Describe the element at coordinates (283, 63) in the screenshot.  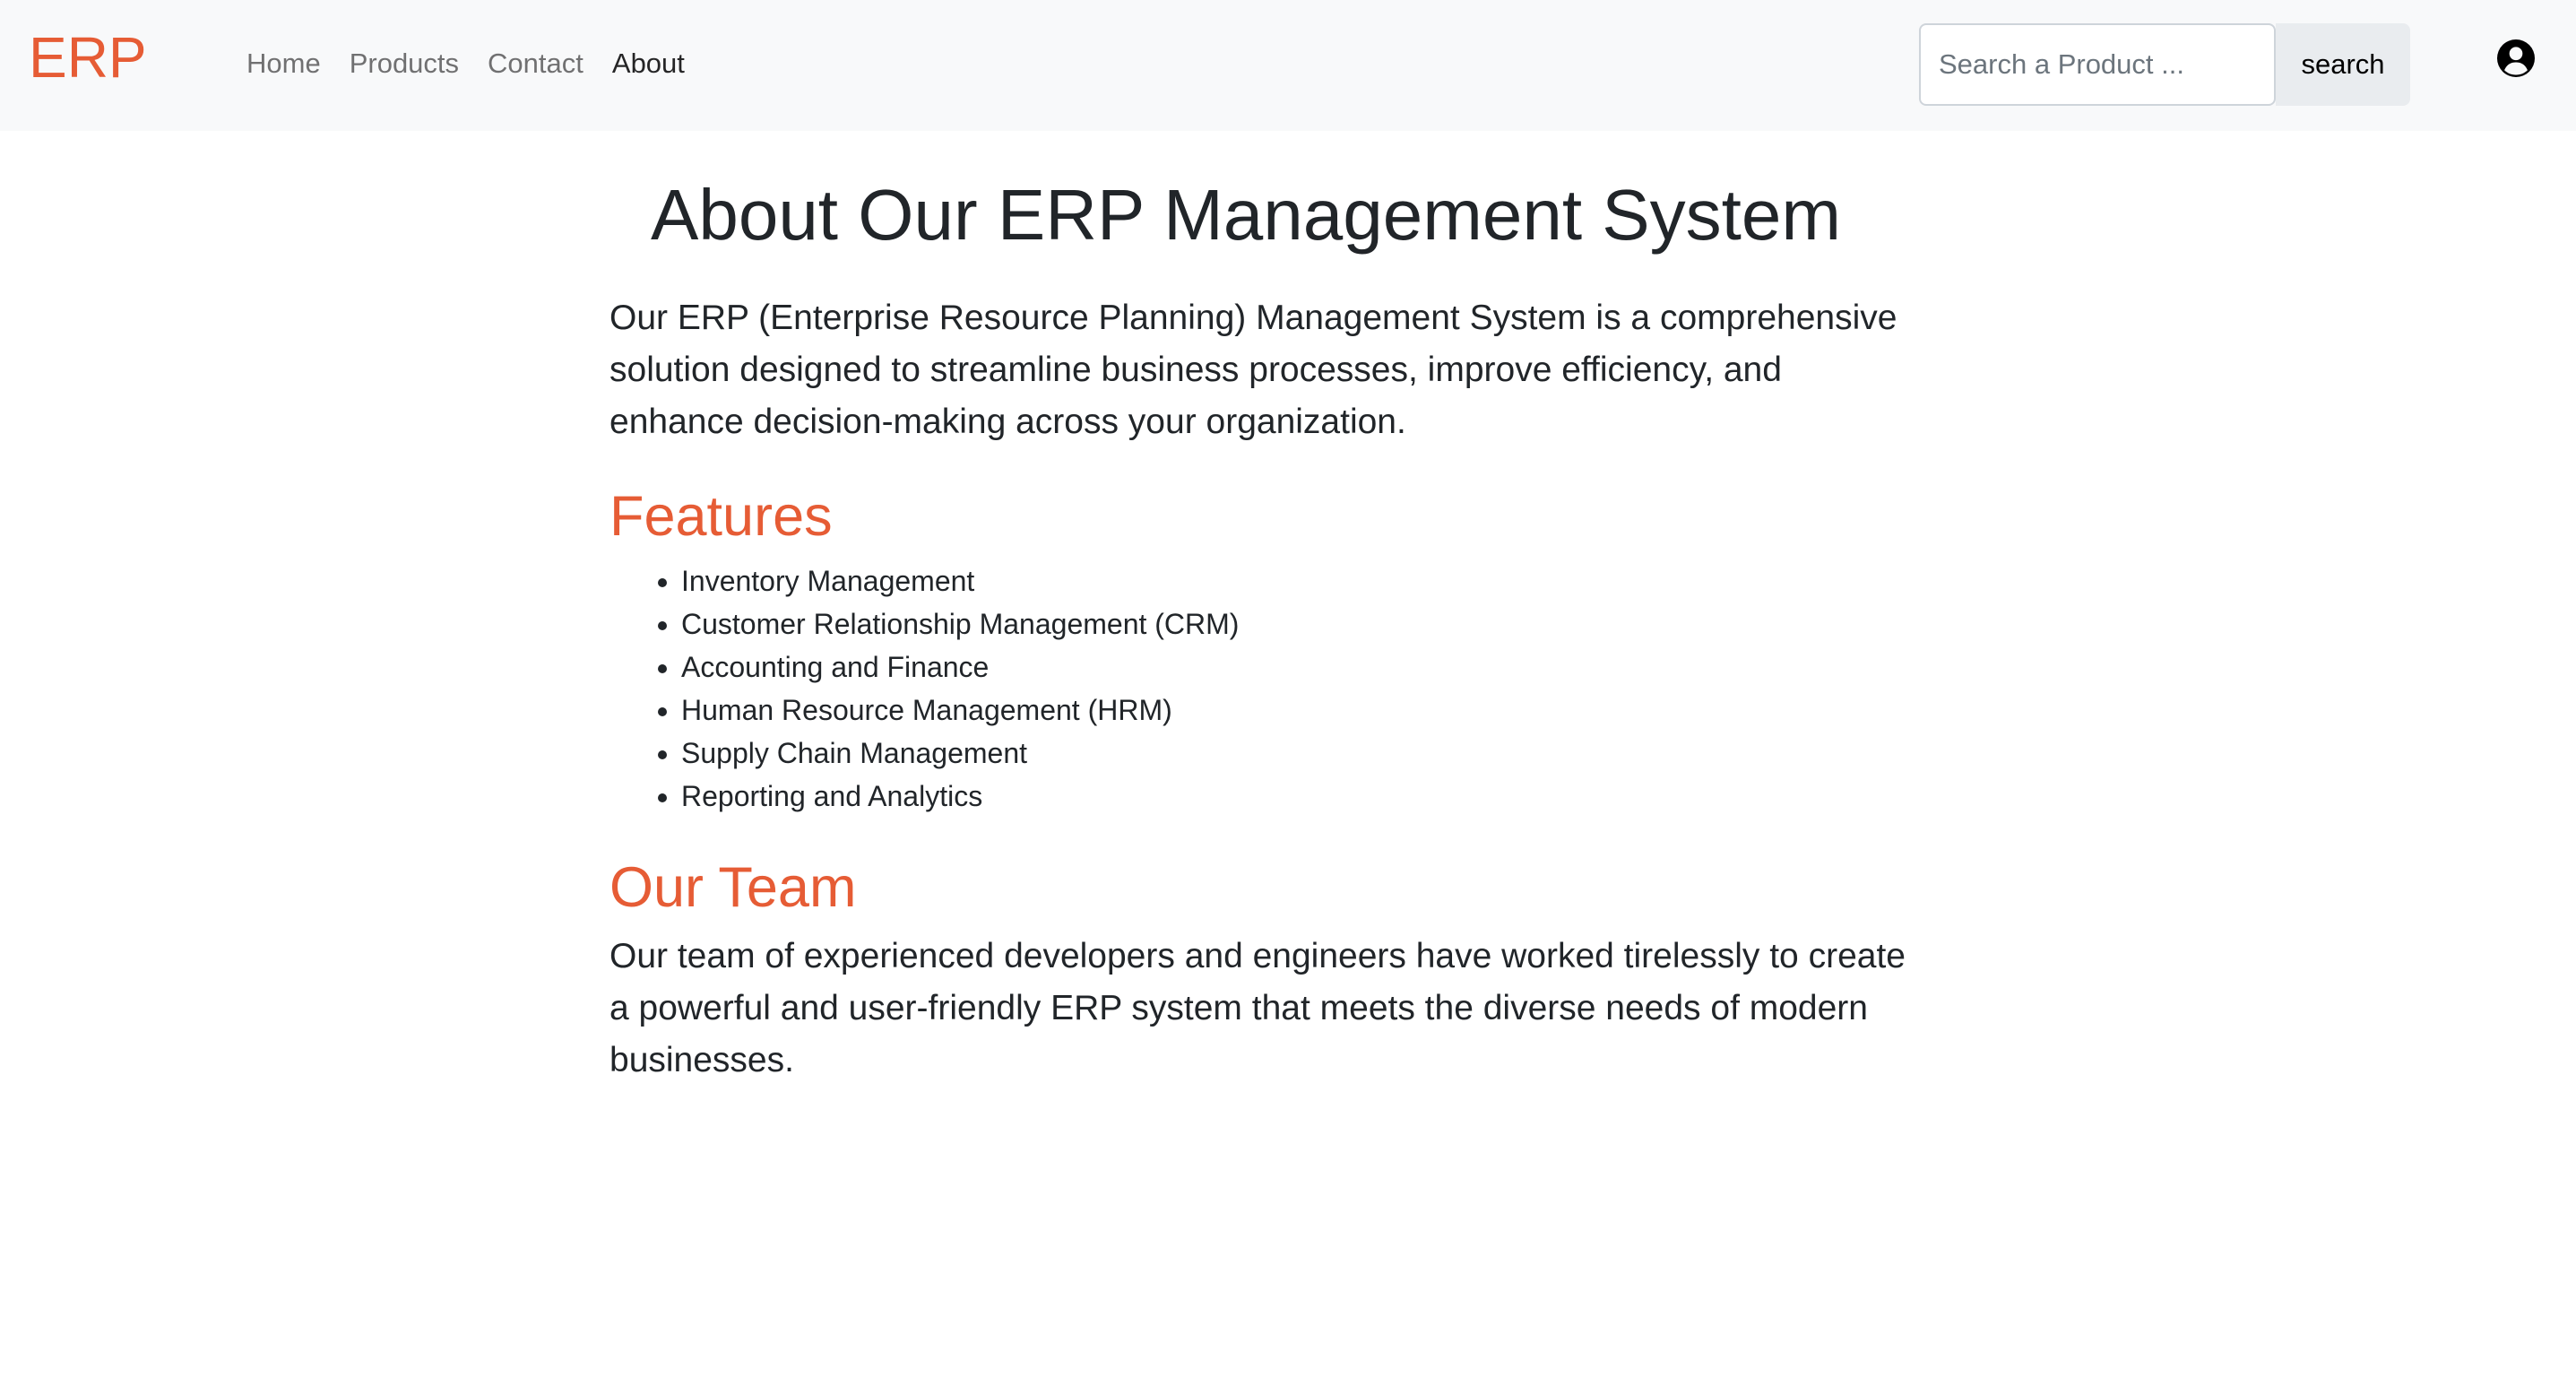
I see `nav-link-home: Home` at that location.